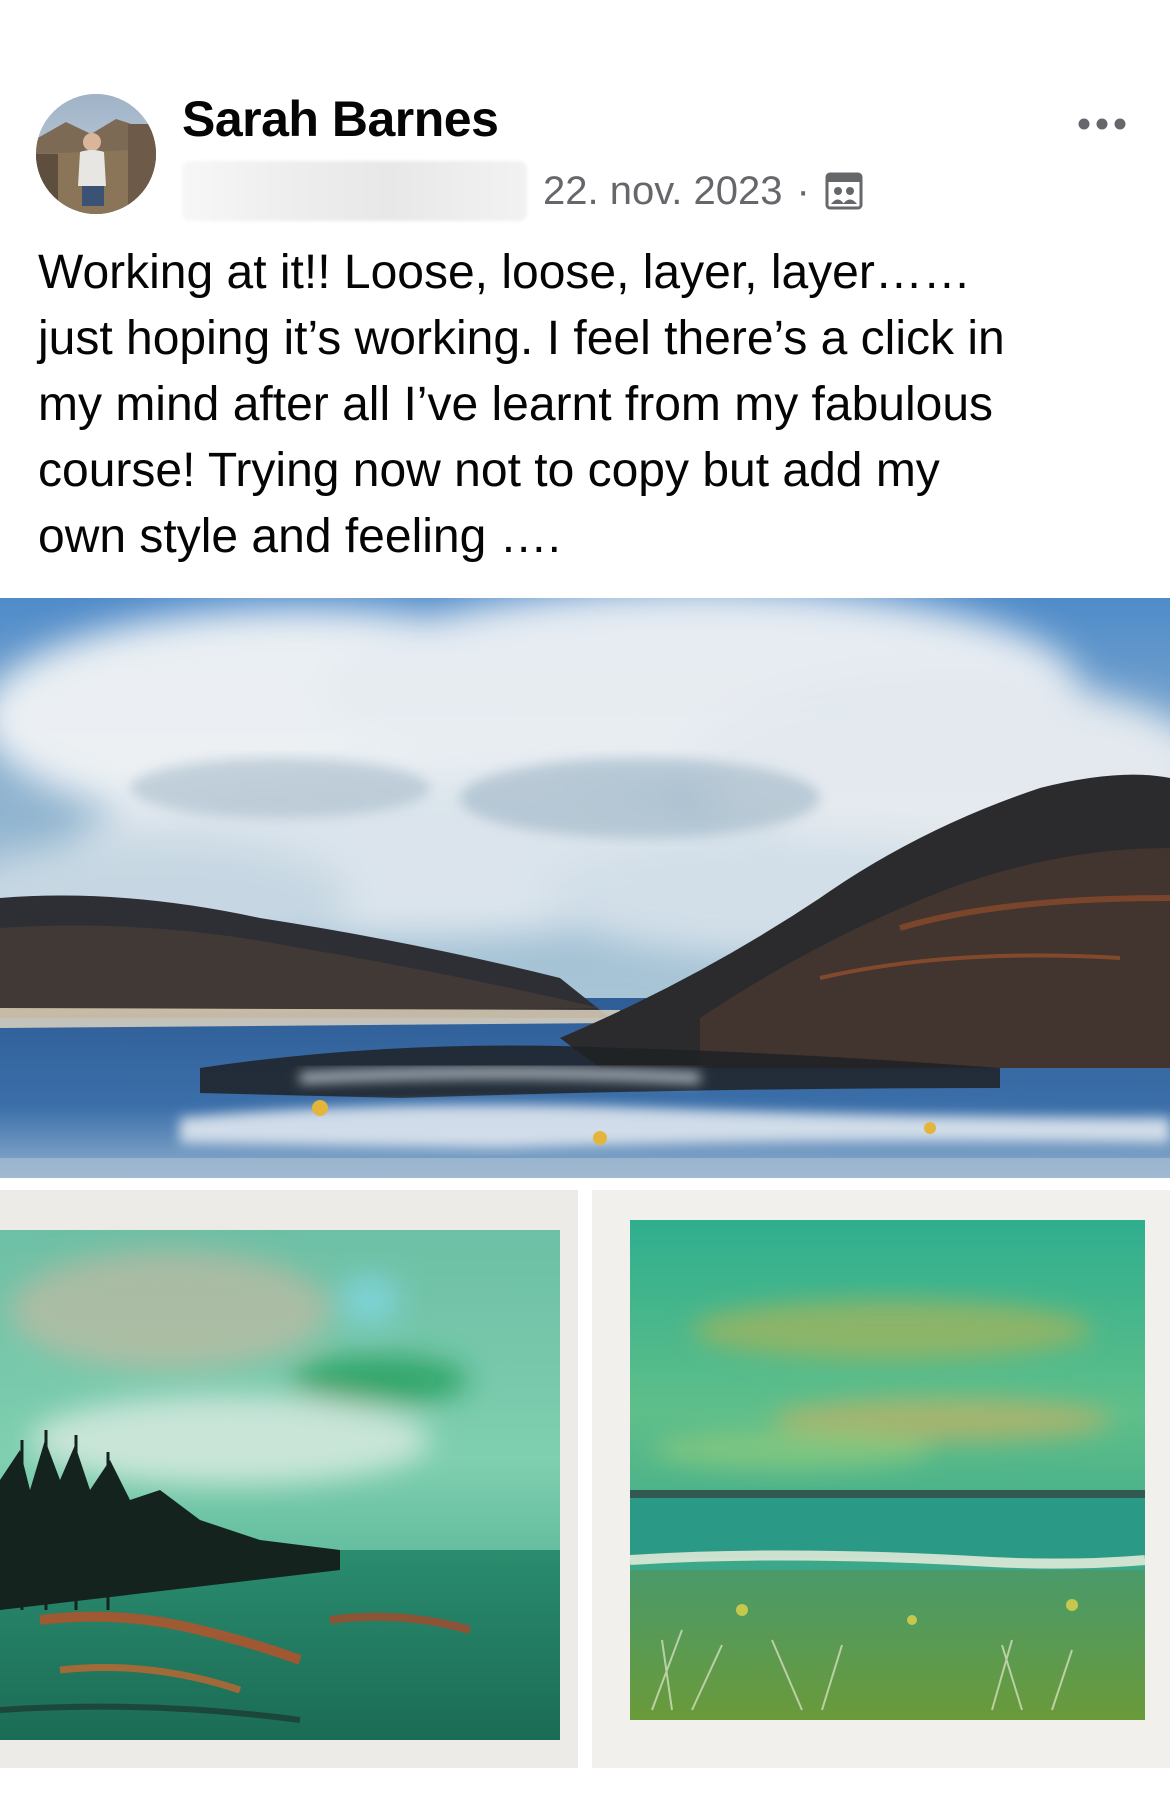 The height and width of the screenshot is (1808, 1170). What do you see at coordinates (585, 115) in the screenshot?
I see `post-header: Sarah Barnes 22. nov. 2023 ·` at bounding box center [585, 115].